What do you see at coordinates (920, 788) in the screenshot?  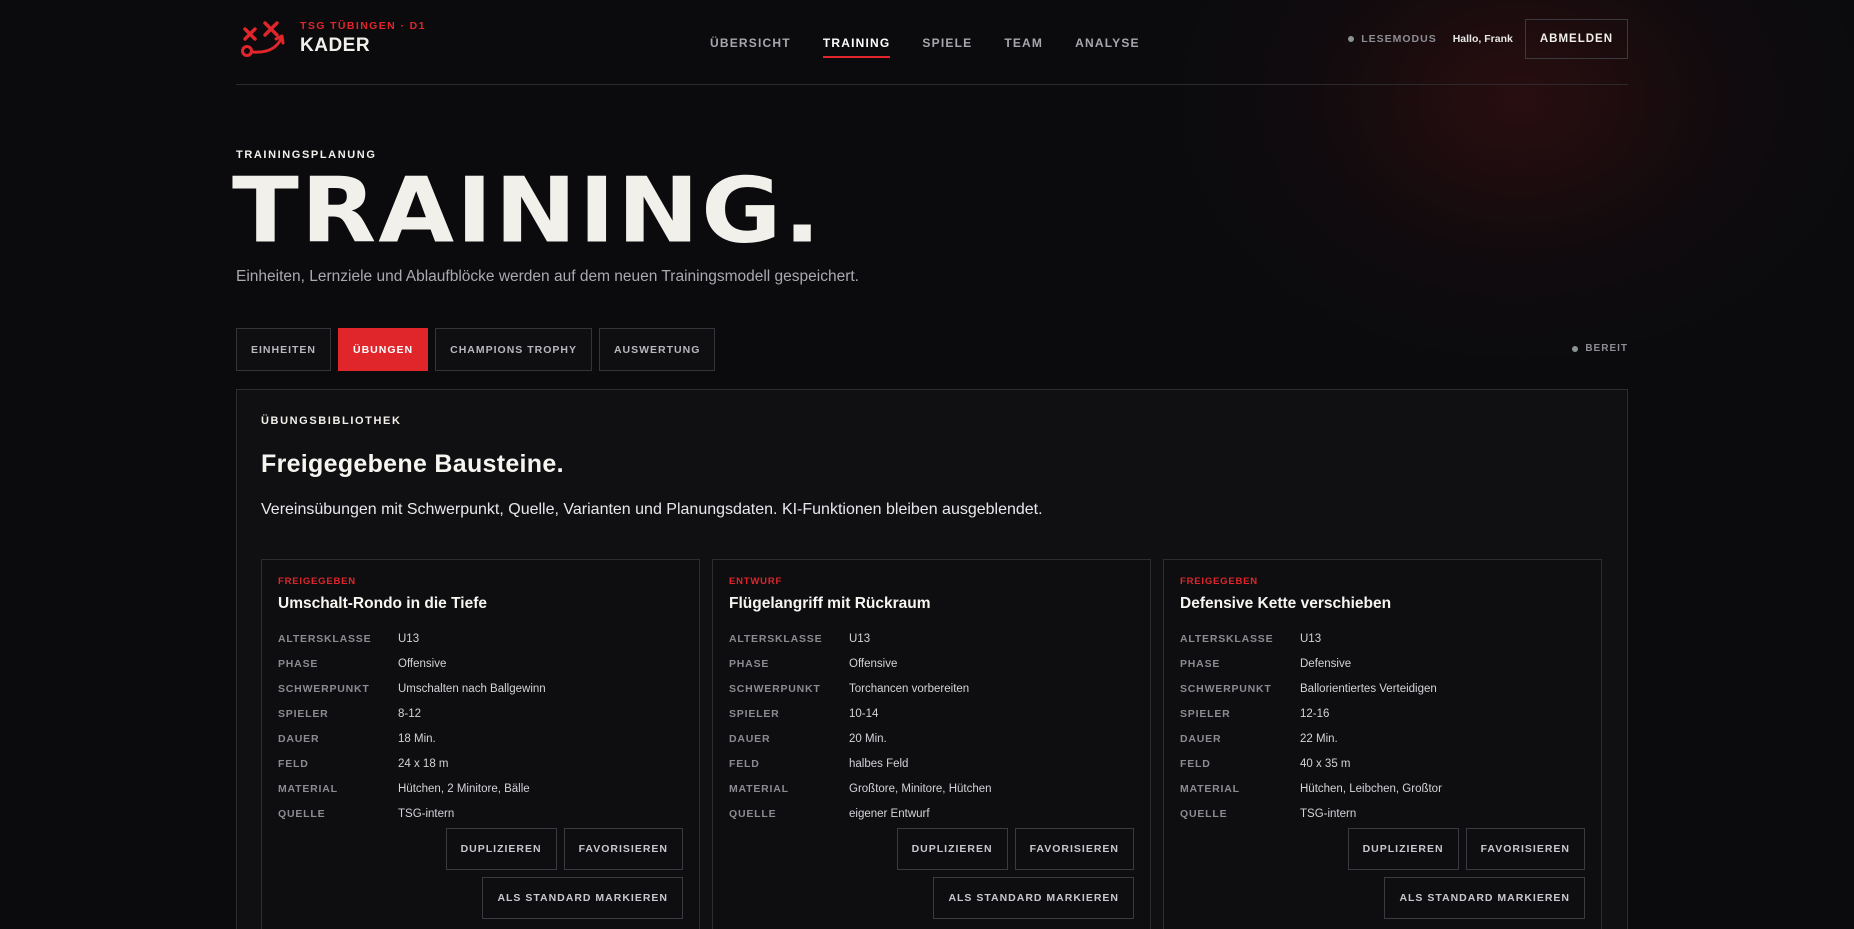 I see `prop-value: Großtore, Minitore, Hütchen` at bounding box center [920, 788].